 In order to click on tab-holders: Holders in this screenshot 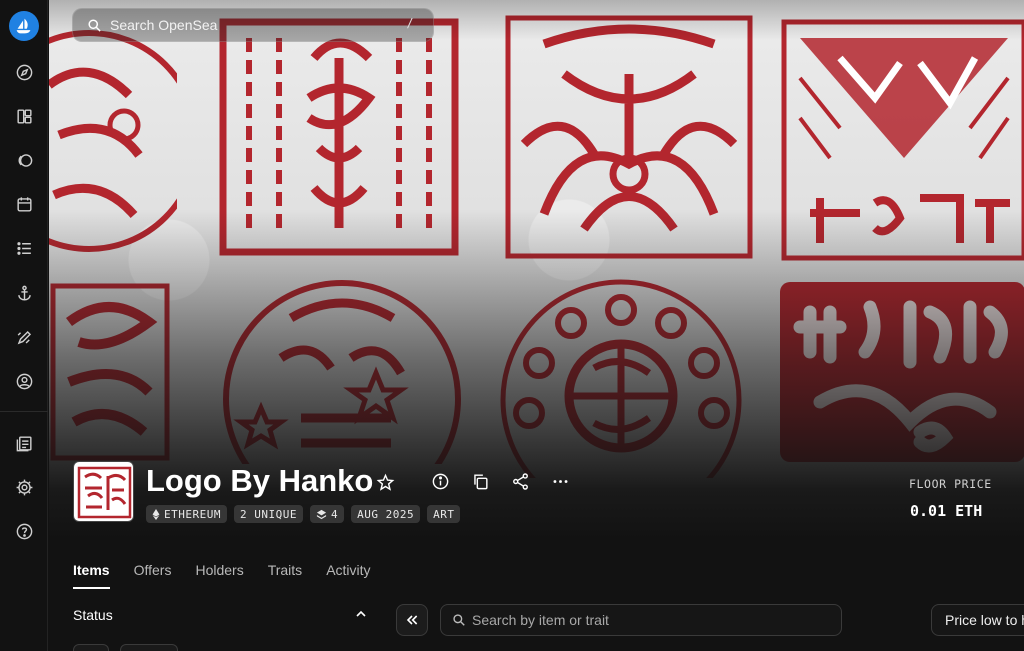, I will do `click(219, 575)`.